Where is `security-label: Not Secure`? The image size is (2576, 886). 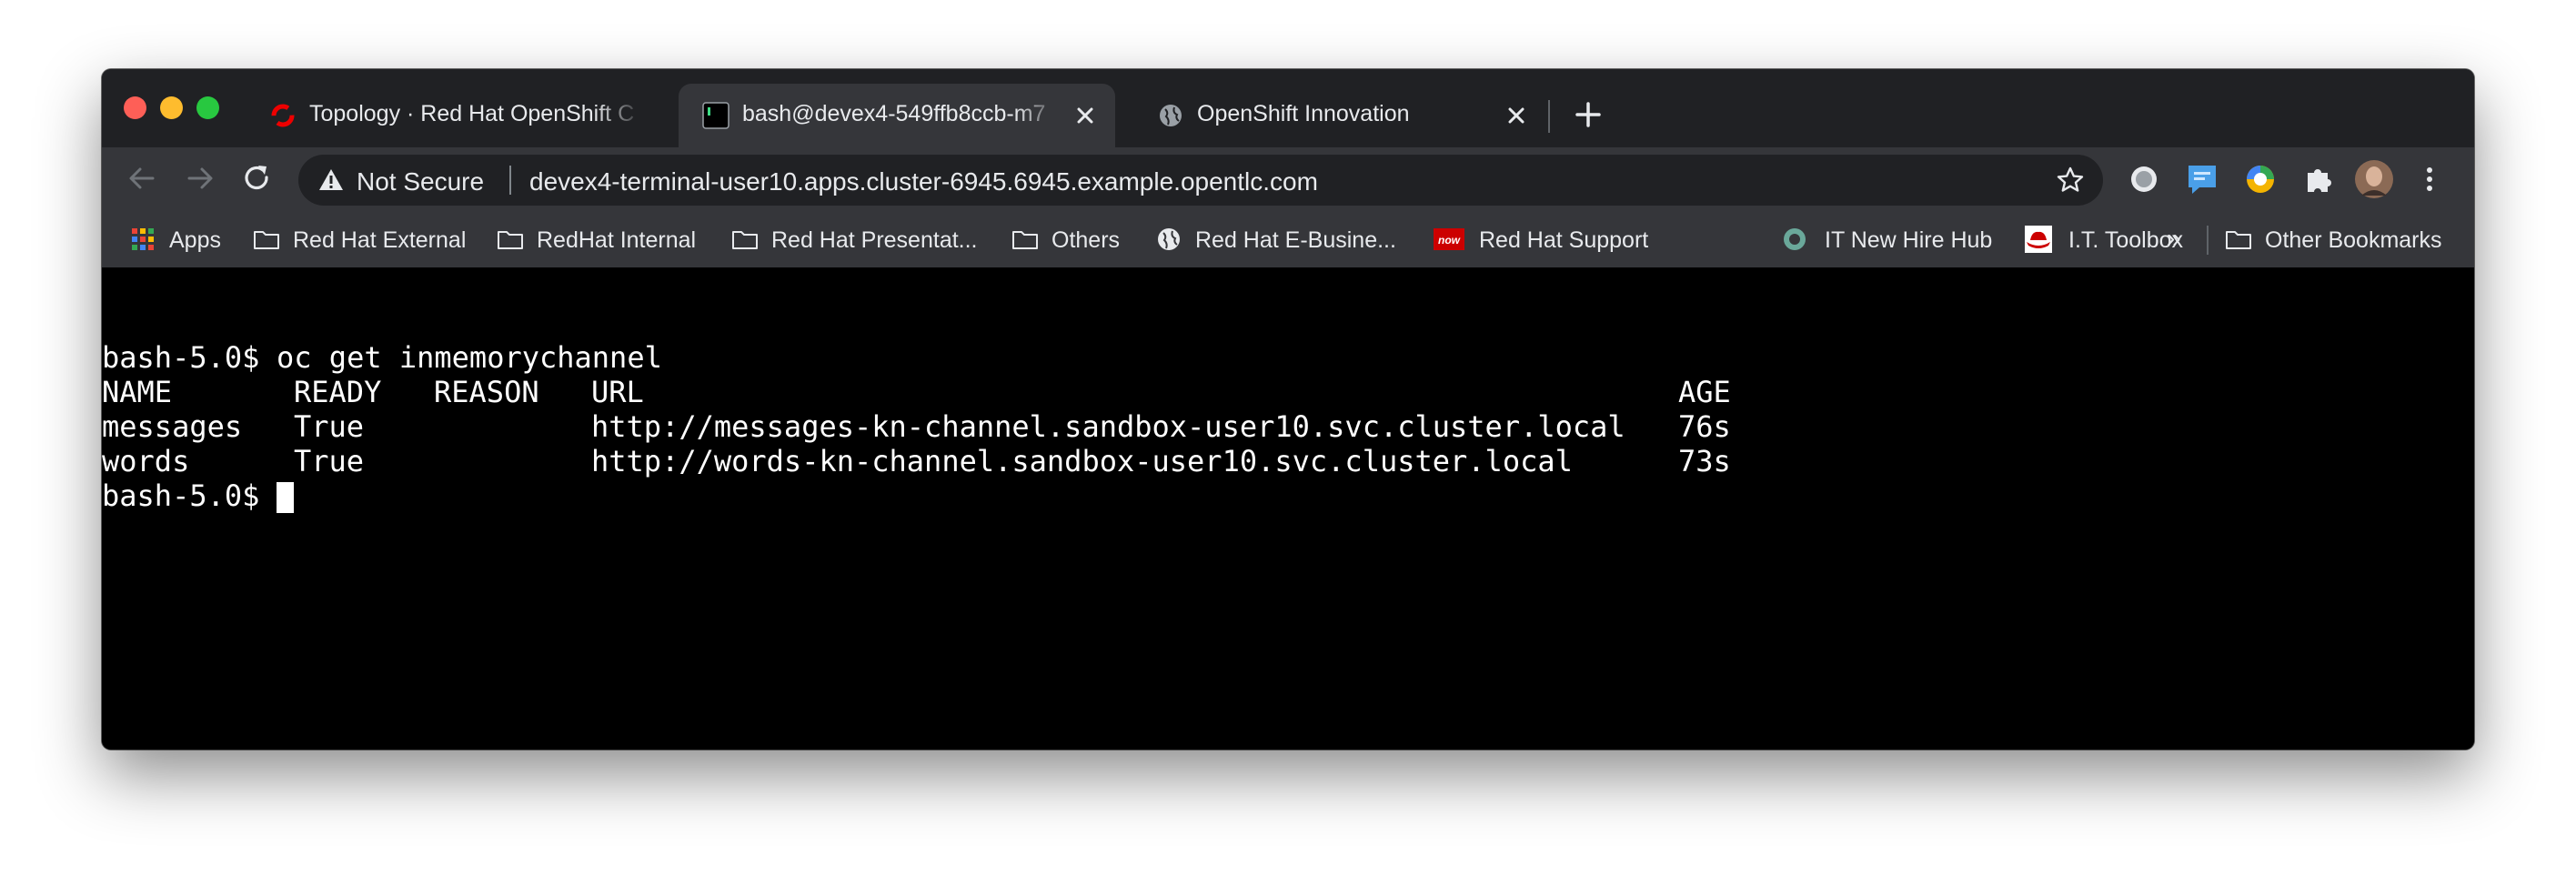
security-label: Not Secure is located at coordinates (420, 181).